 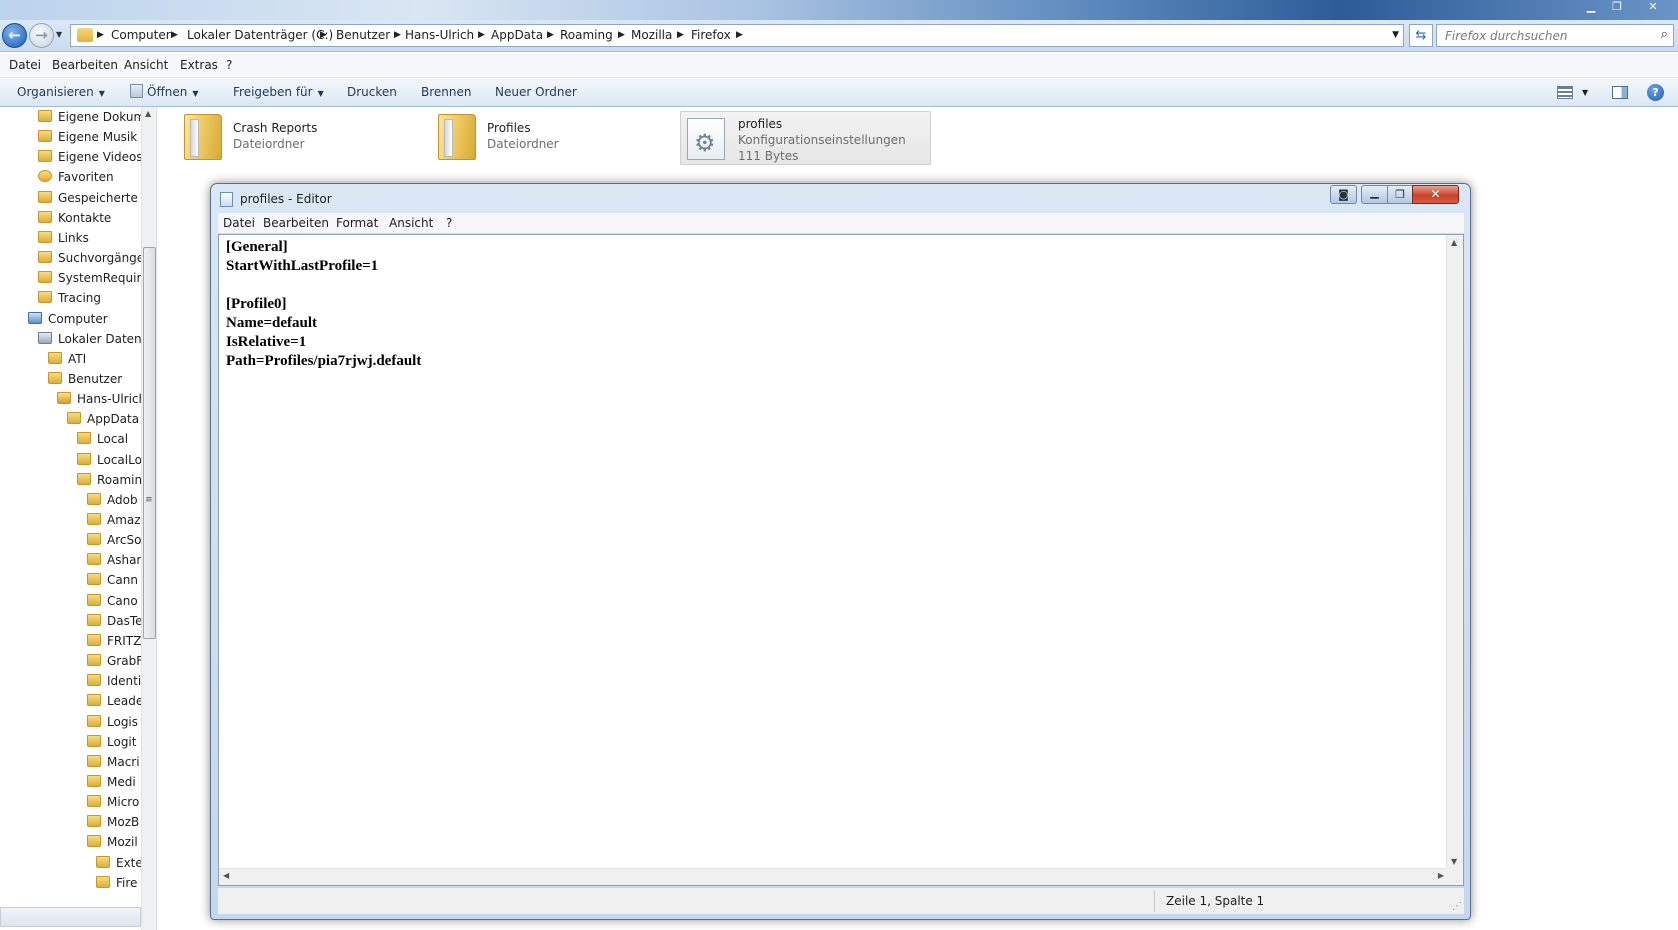 I want to click on tree-item: Suchvorgänge, so click(x=89, y=258).